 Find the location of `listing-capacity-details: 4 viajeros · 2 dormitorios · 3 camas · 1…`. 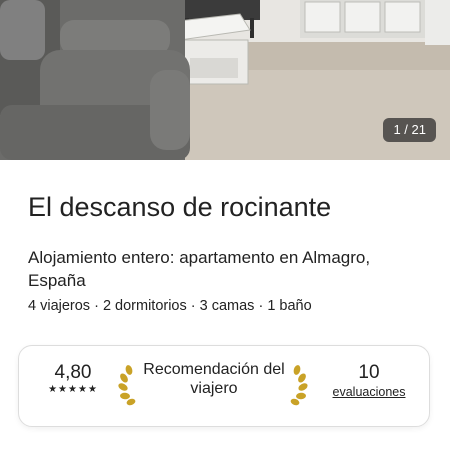

listing-capacity-details: 4 viajeros · 2 dormitorios · 3 camas · 1… is located at coordinates (170, 306).